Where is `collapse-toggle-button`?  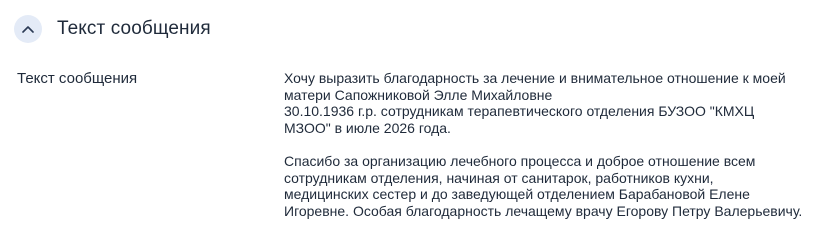 collapse-toggle-button is located at coordinates (28, 29).